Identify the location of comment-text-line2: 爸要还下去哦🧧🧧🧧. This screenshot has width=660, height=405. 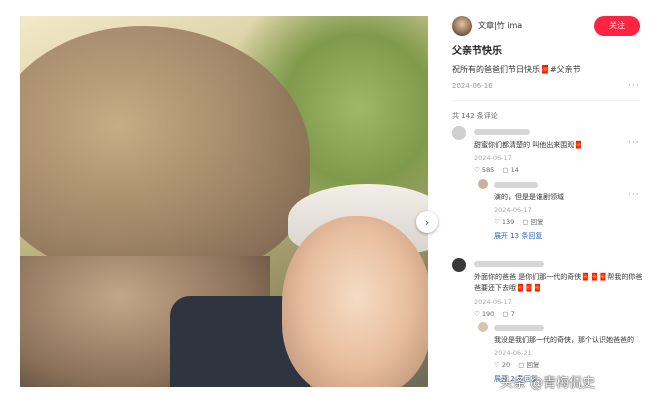
(508, 288).